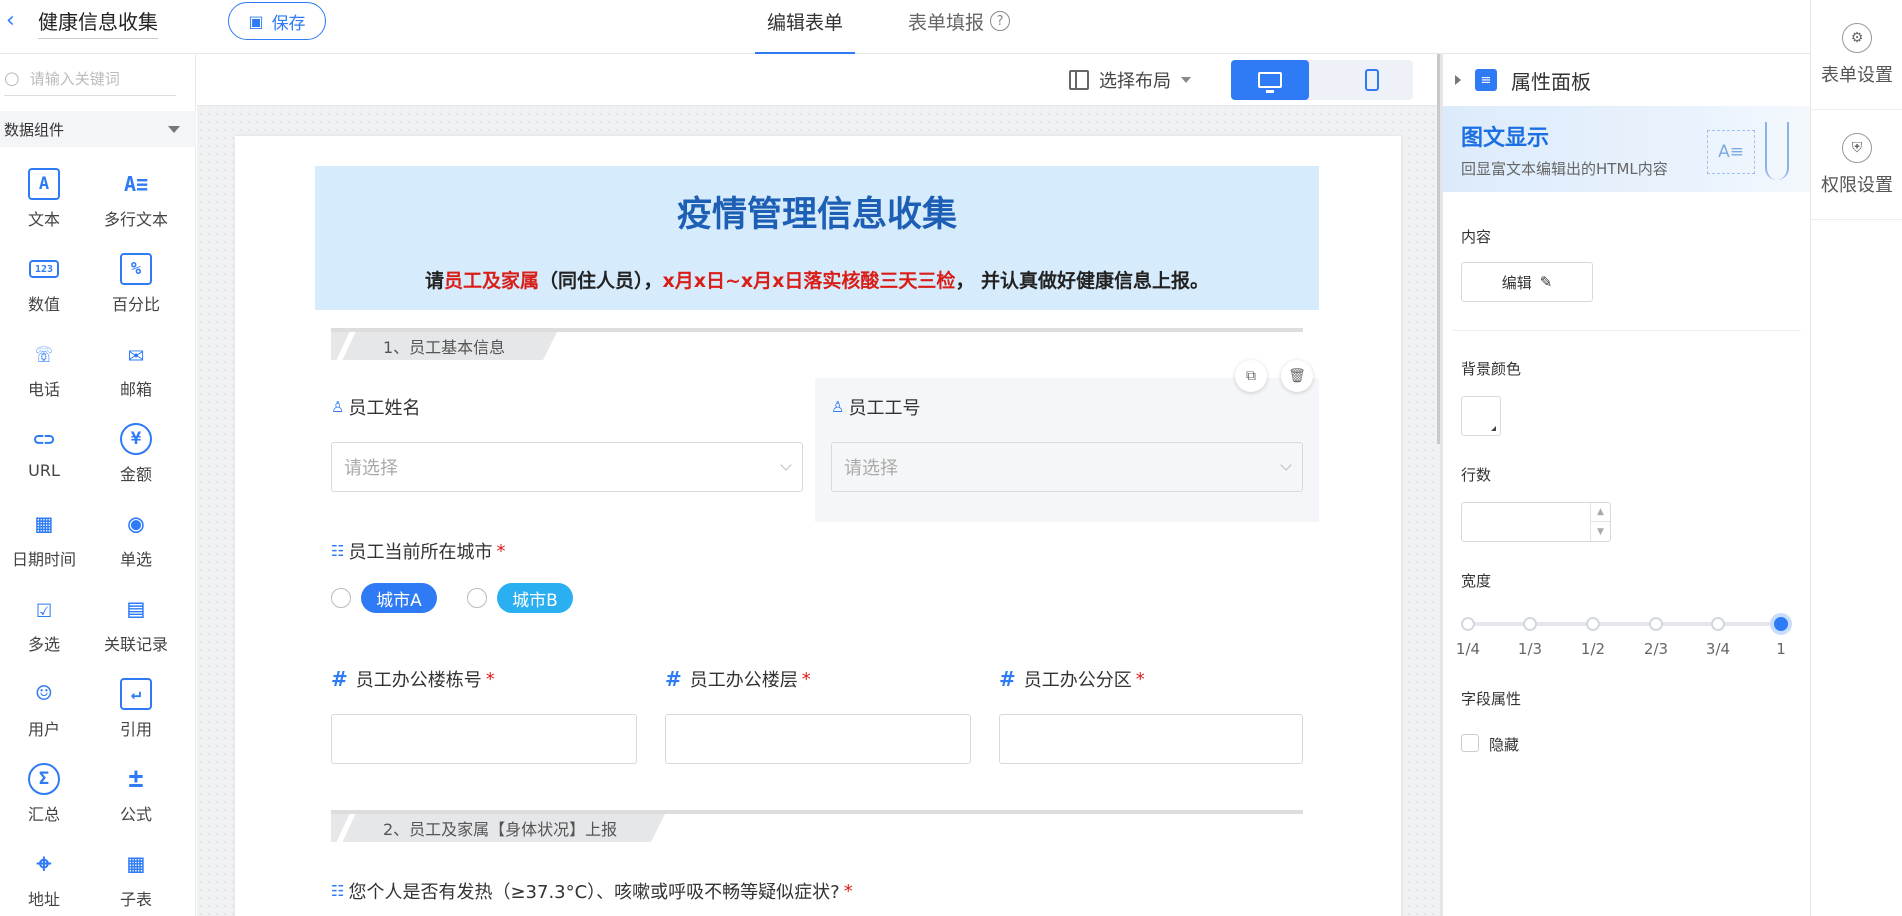  I want to click on component-email: ✉ 邮箱, so click(136, 376).